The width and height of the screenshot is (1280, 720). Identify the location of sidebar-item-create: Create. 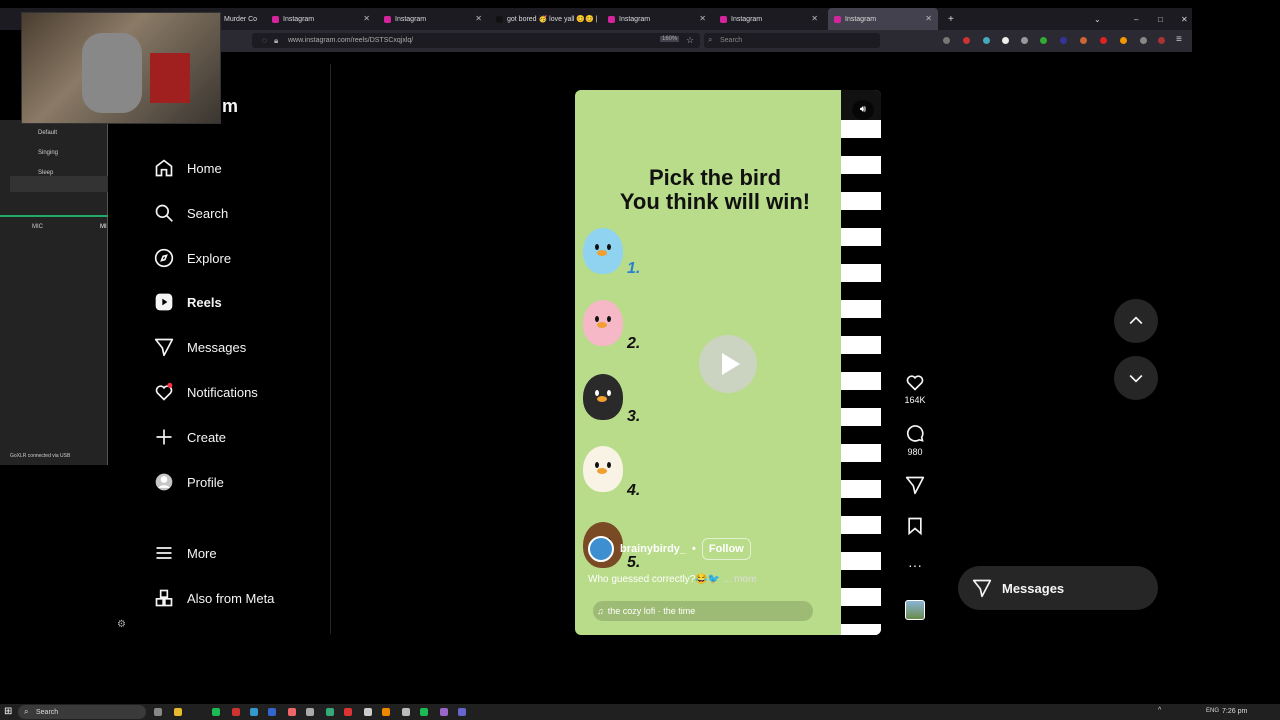
(190, 437).